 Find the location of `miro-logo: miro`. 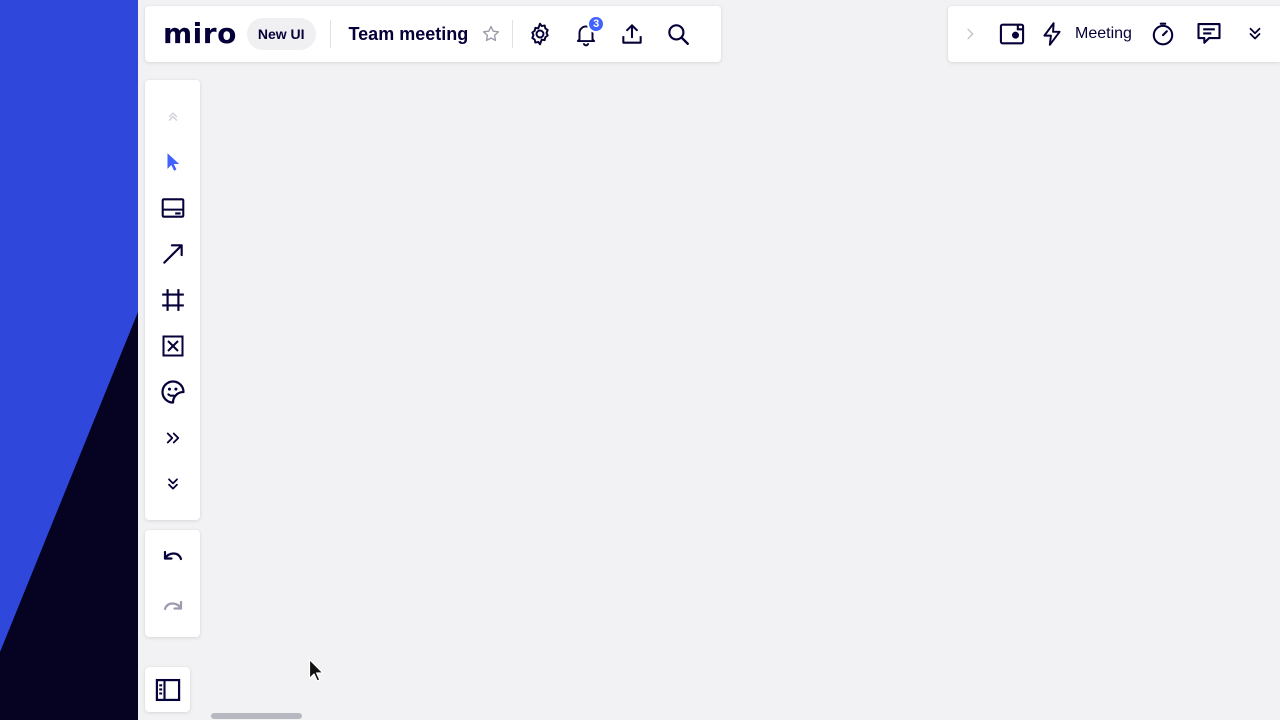

miro-logo: miro is located at coordinates (200, 34).